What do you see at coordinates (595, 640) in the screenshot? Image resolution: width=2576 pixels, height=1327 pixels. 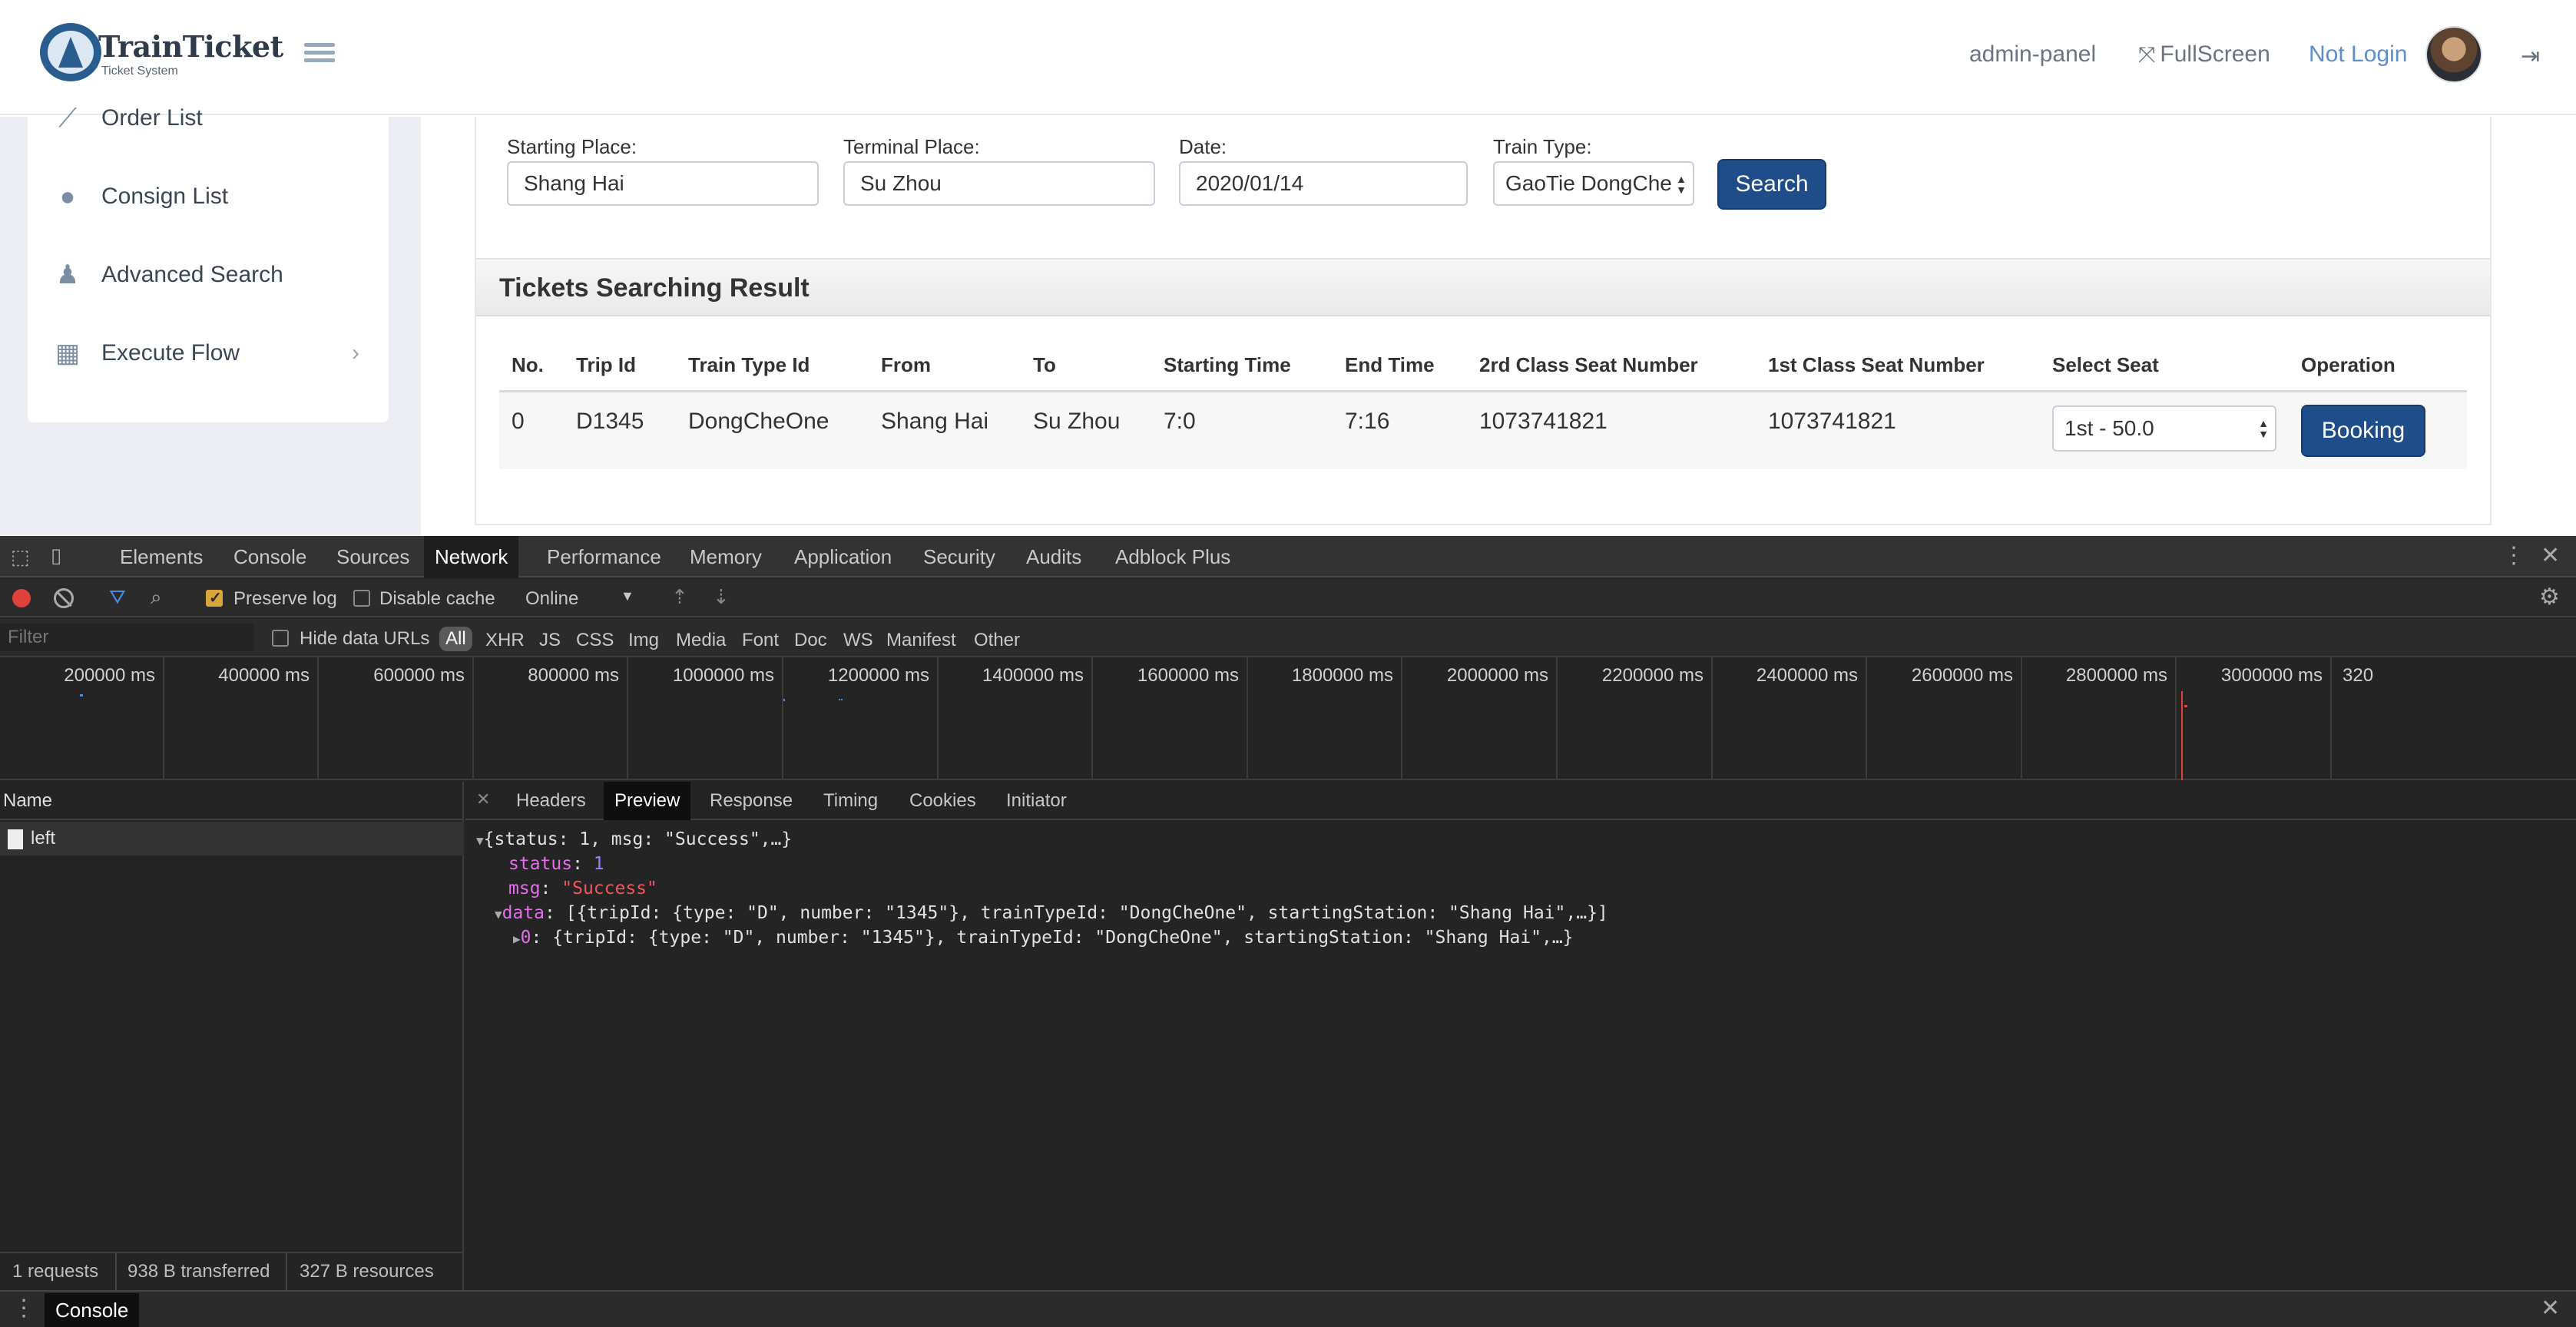 I see `filter-type-css: CSS` at bounding box center [595, 640].